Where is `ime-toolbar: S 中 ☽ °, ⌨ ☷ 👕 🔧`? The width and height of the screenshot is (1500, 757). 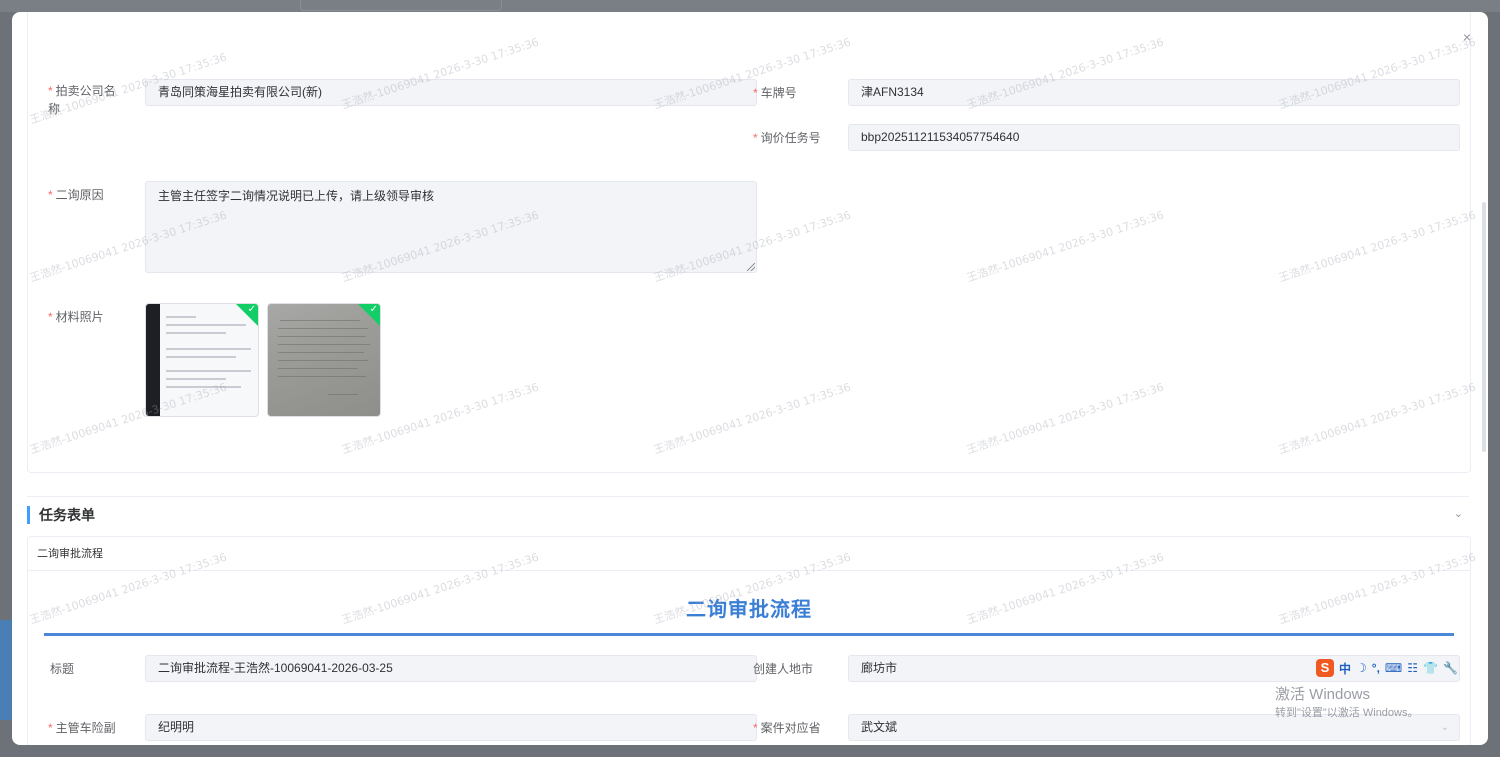 ime-toolbar: S 中 ☽ °, ⌨ ☷ 👕 🔧 is located at coordinates (1389, 668).